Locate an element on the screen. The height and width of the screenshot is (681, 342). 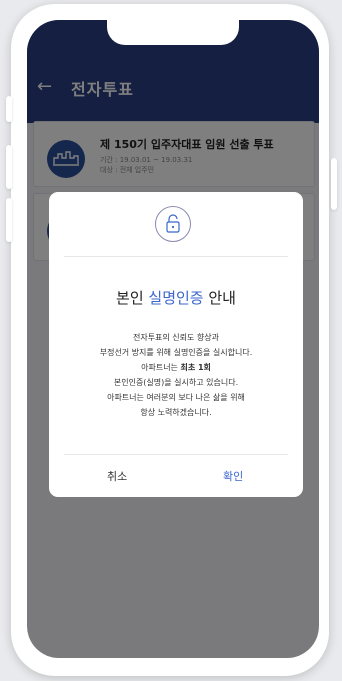
message-line-bold: 최초 1회 is located at coordinates (195, 367).